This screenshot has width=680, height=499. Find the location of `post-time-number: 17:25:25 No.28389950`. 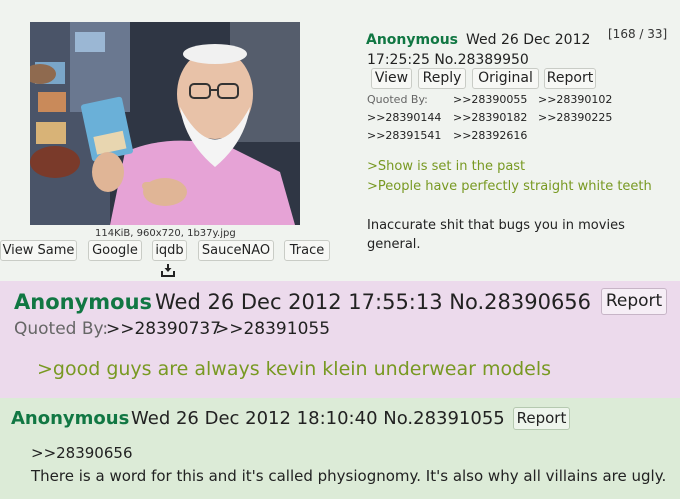

post-time-number: 17:25:25 No.28389950 is located at coordinates (448, 60).